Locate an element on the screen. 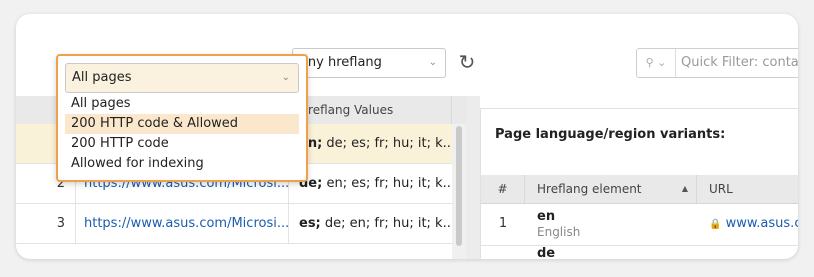 This screenshot has height=277, width=814. row-url-text: www.asus.c is located at coordinates (761, 223).